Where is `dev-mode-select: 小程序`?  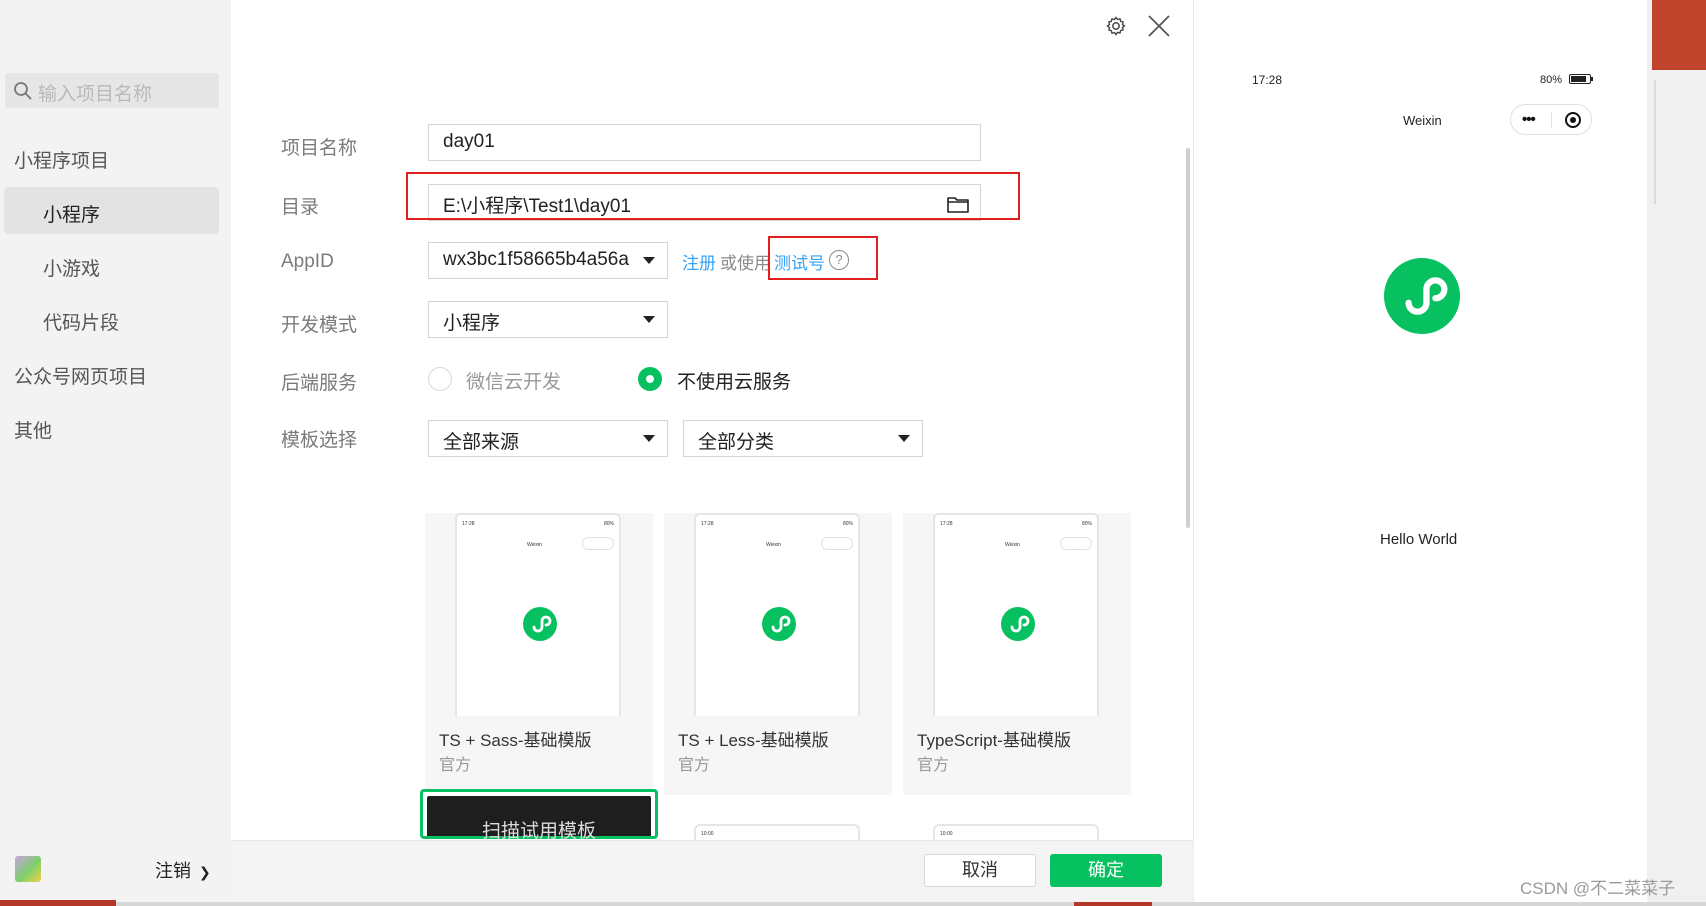
dev-mode-select: 小程序 is located at coordinates (548, 319).